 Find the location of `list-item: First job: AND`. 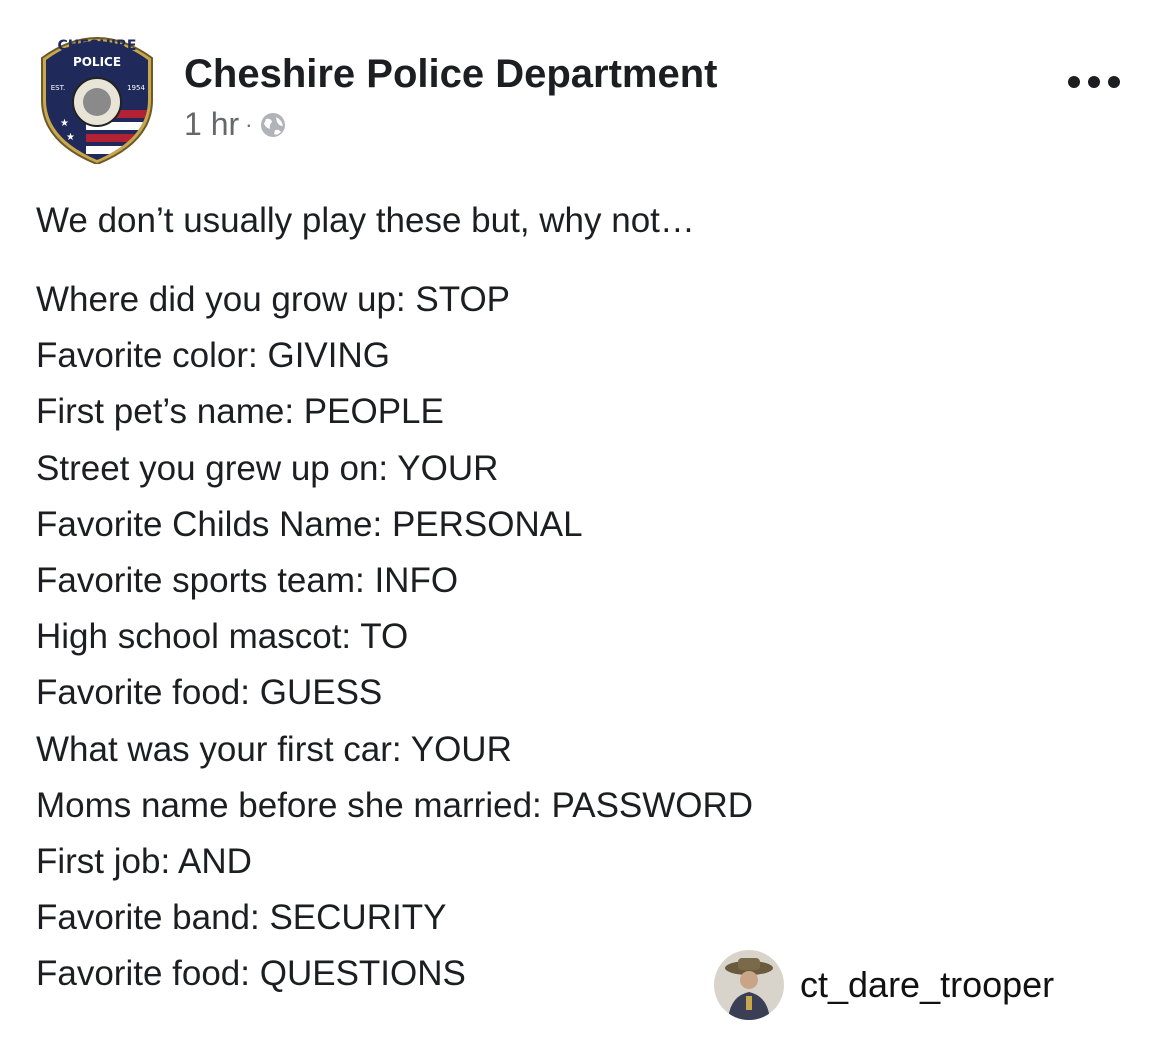

list-item: First job: AND is located at coordinates (144, 862).